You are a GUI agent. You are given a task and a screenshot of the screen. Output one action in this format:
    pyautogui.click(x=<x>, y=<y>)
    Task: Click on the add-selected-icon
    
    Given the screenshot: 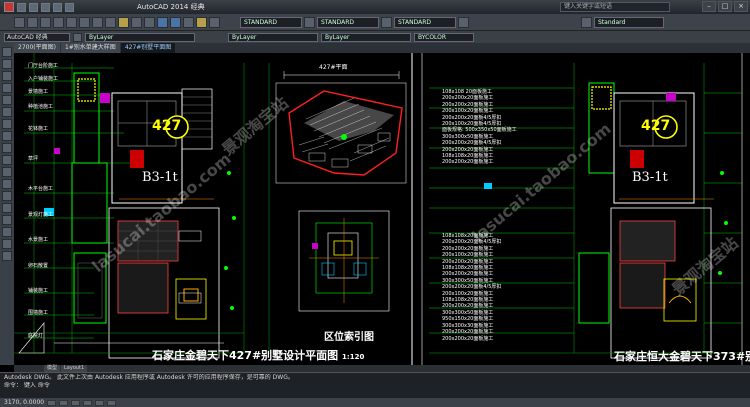 What is the action you would take?
    pyautogui.click(x=7, y=256)
    